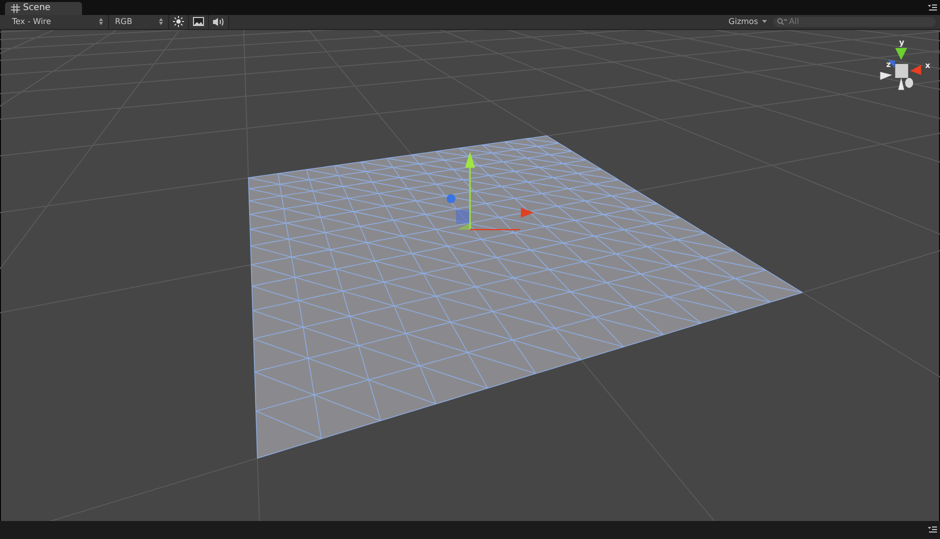  Describe the element at coordinates (901, 42) in the screenshot. I see `axis-label: y` at that location.